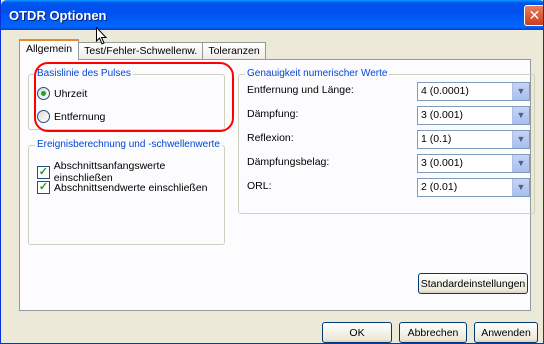 This screenshot has width=544, height=344. Describe the element at coordinates (273, 114) in the screenshot. I see `field-label-daempfung: Dämpfung:` at that location.